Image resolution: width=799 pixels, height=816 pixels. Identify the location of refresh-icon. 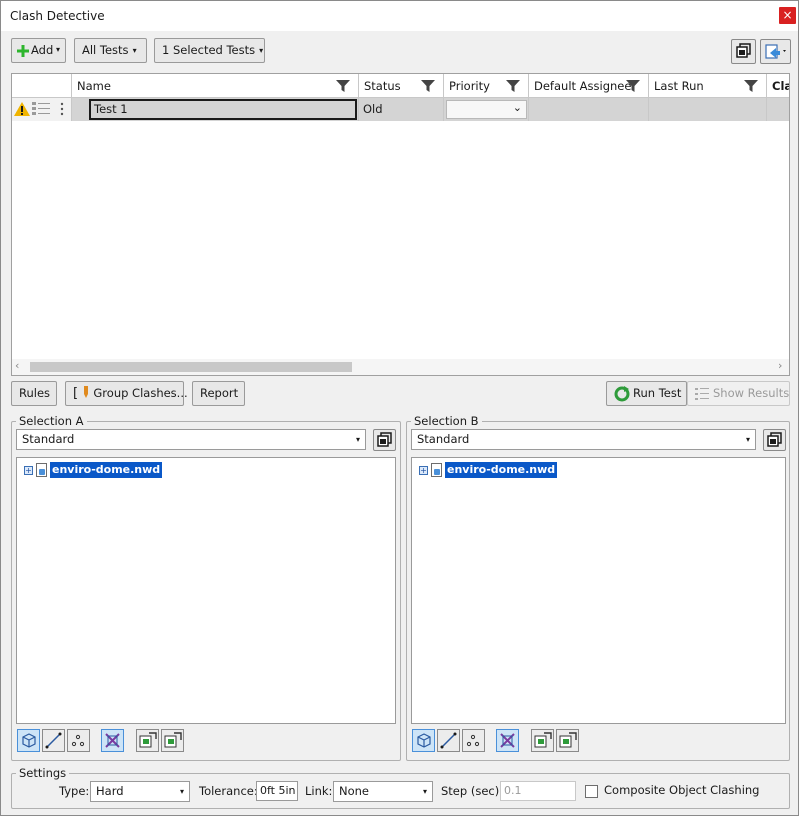
(622, 394).